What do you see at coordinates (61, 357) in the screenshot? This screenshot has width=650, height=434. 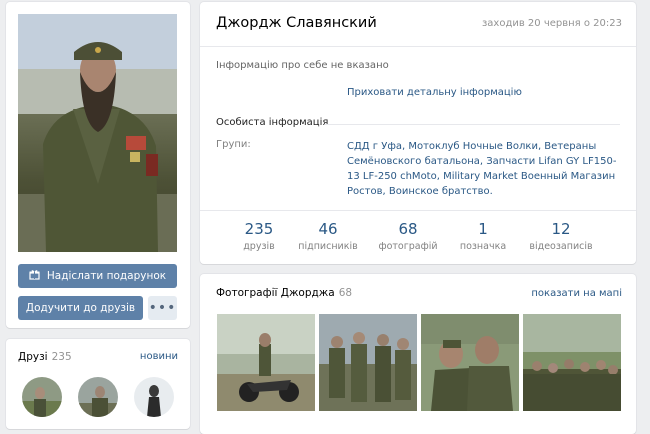 I see `friends-count: 235` at bounding box center [61, 357].